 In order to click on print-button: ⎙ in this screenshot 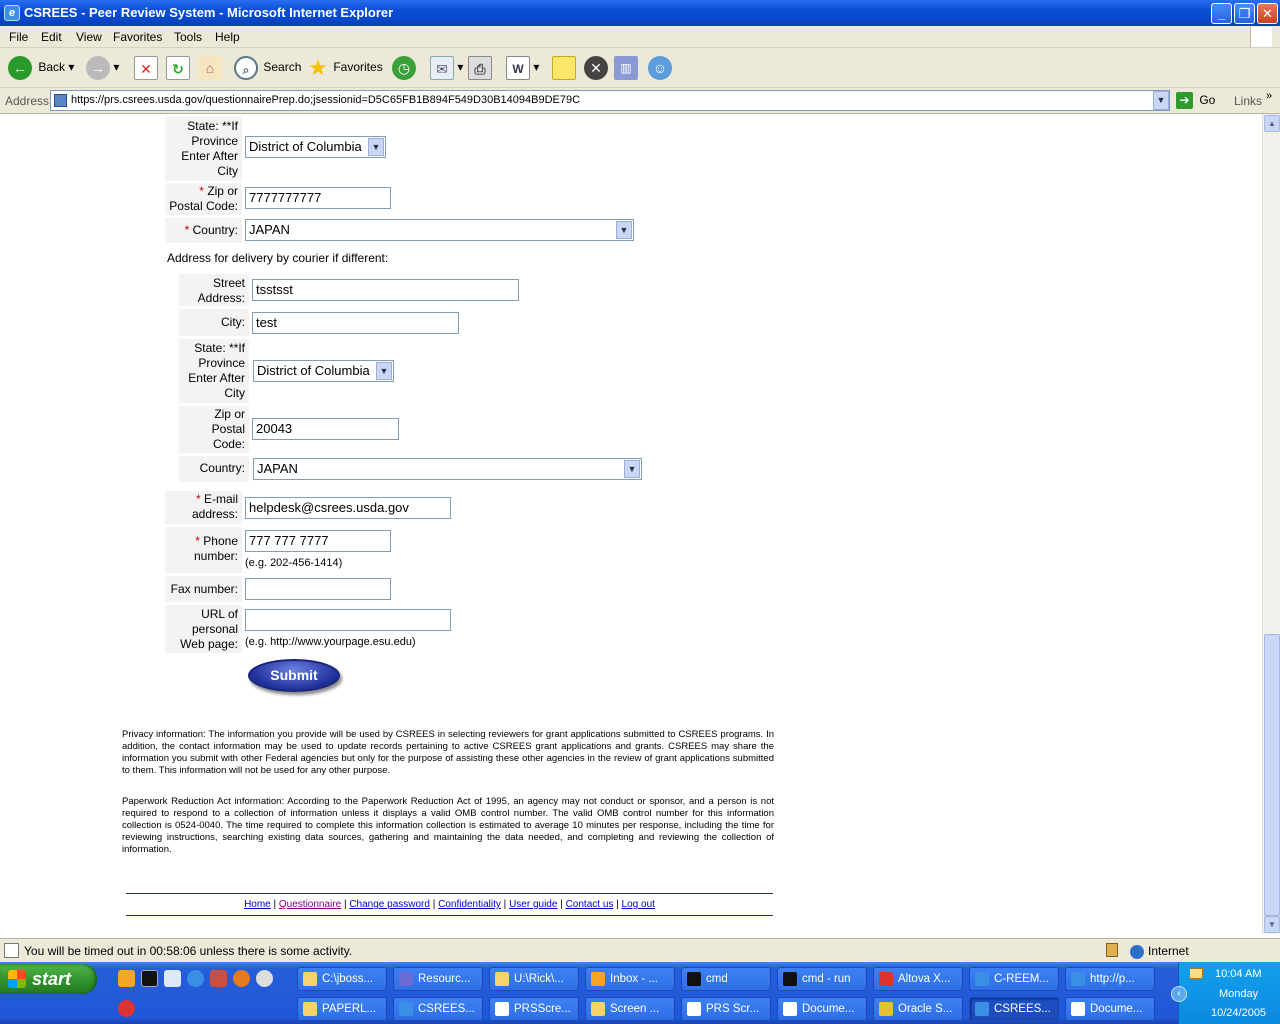, I will do `click(480, 68)`.